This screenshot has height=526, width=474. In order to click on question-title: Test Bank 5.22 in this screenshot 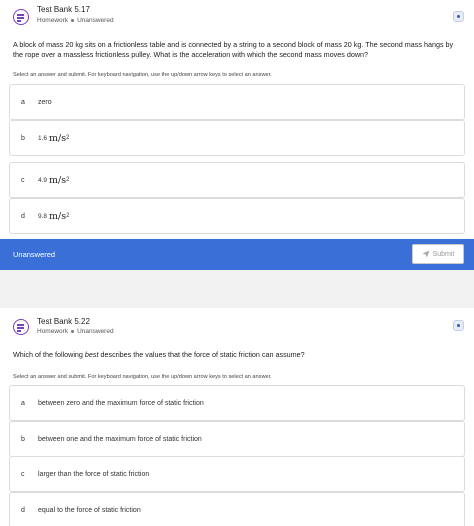, I will do `click(63, 321)`.